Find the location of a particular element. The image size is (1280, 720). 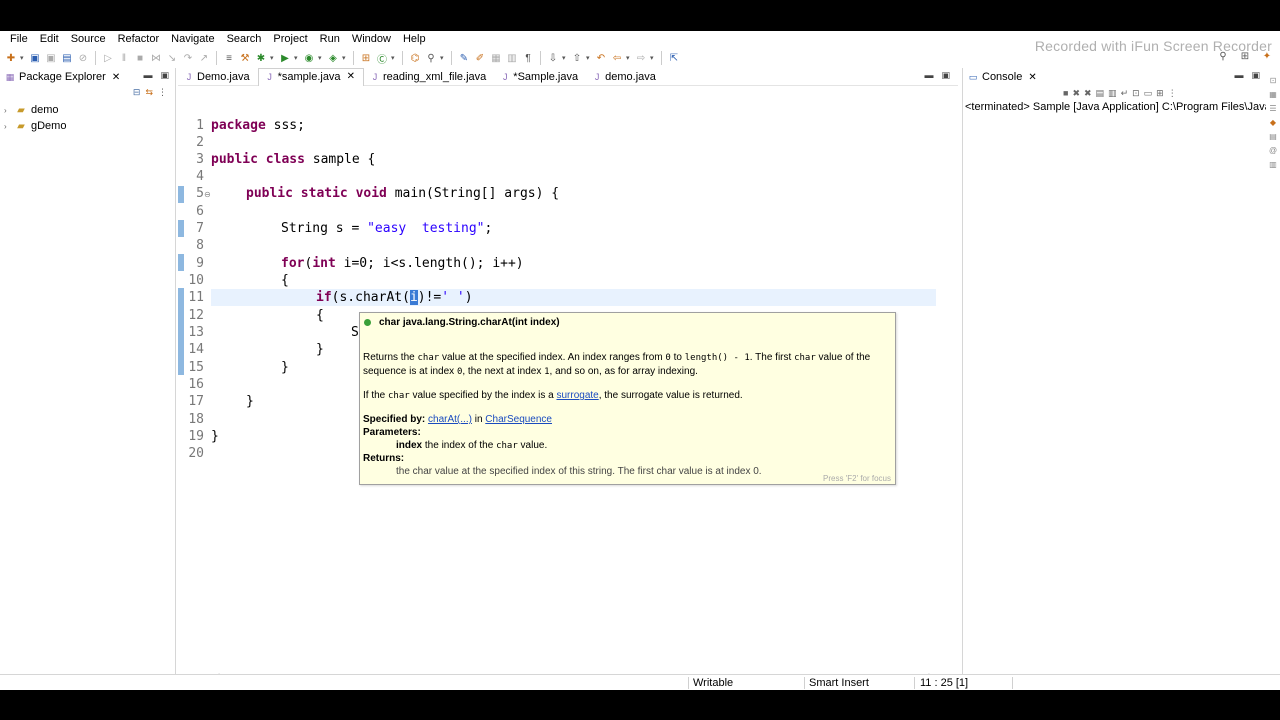

open-console-icon: ⊞ is located at coordinates (1160, 93).